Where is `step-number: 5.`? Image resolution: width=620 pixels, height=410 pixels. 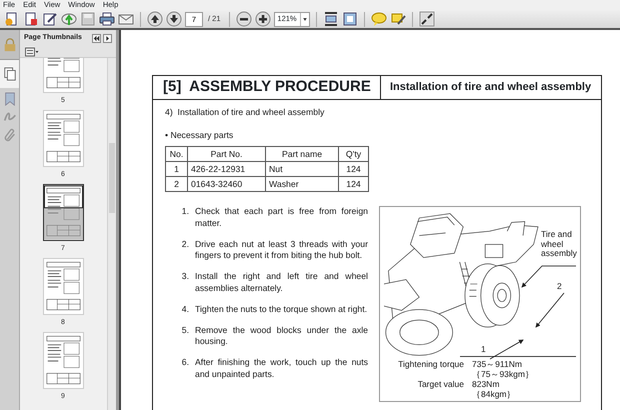
step-number: 5. is located at coordinates (185, 330).